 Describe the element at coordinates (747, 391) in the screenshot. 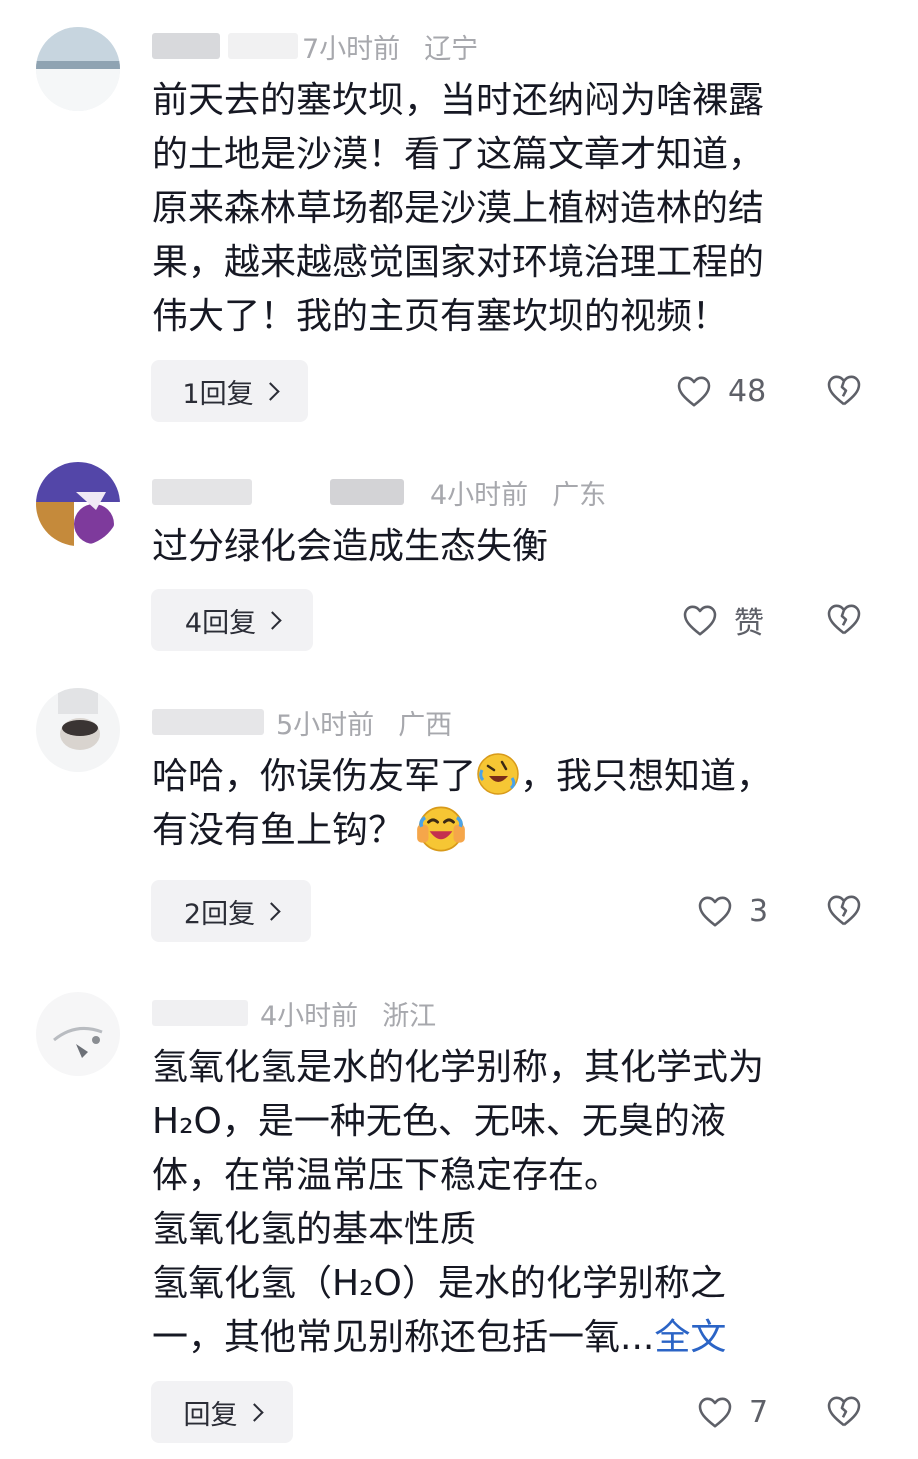

I see `like-count: 48` at that location.